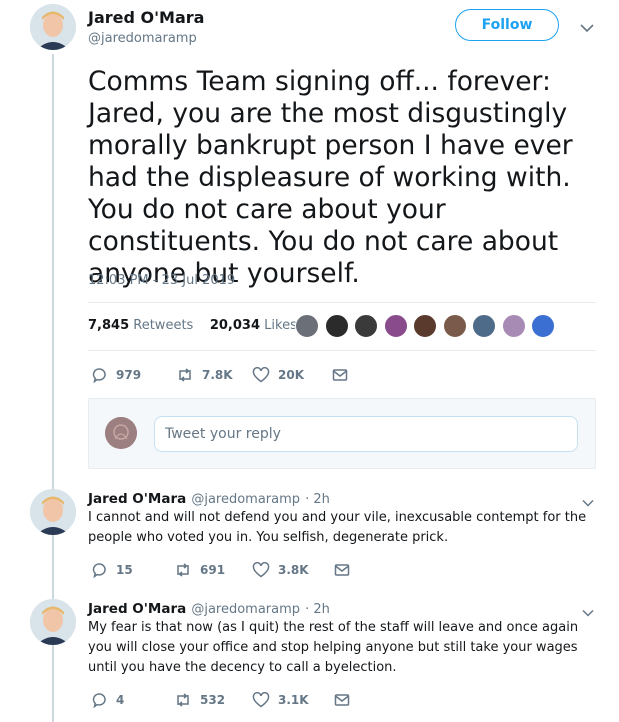 The image size is (619, 722). I want to click on retweets-stat: 7,845 Retweets, so click(140, 325).